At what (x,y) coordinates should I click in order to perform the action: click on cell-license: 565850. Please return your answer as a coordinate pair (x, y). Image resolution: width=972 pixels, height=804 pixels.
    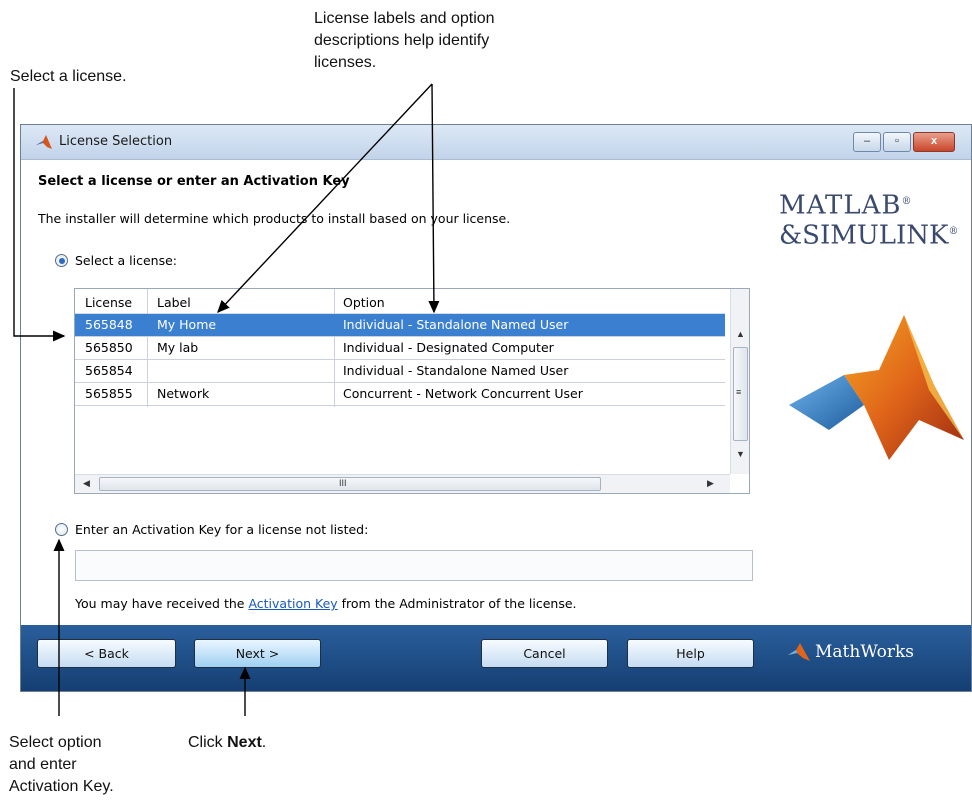
    Looking at the image, I should click on (109, 347).